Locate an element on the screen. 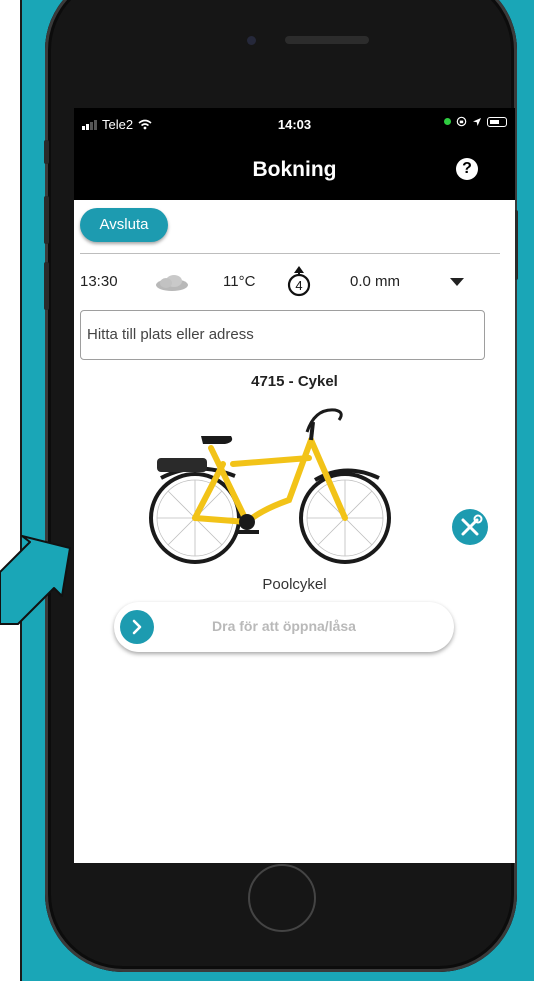 Image resolution: width=534 pixels, height=981 pixels. weather-row: 13:30 11°C 4 0.0 mm is located at coordinates (290, 282).